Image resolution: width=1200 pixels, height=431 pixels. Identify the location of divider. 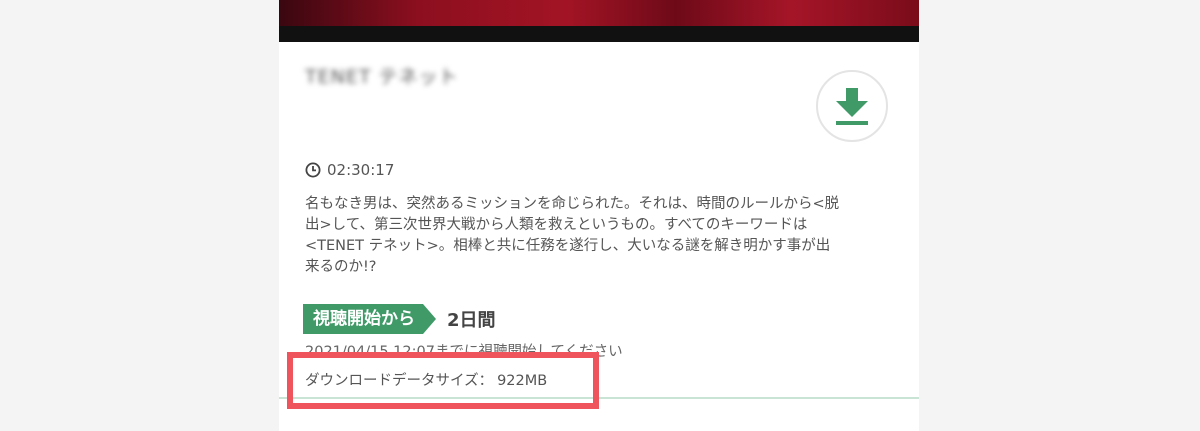
(599, 398).